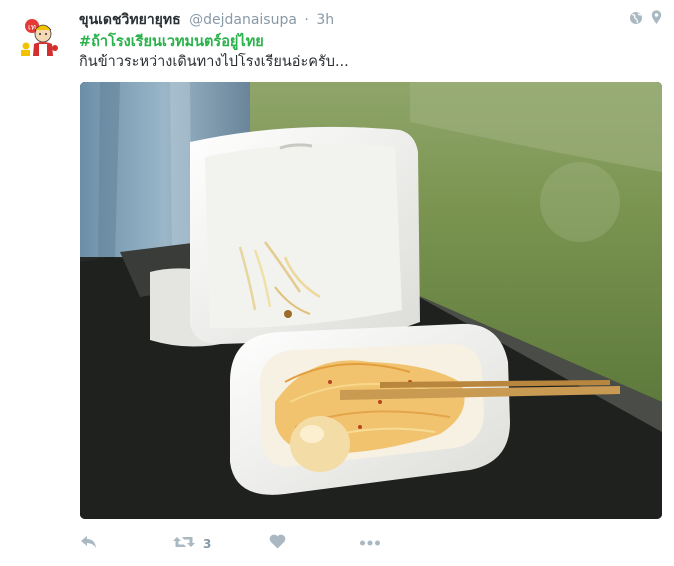  I want to click on more-button, so click(370, 543).